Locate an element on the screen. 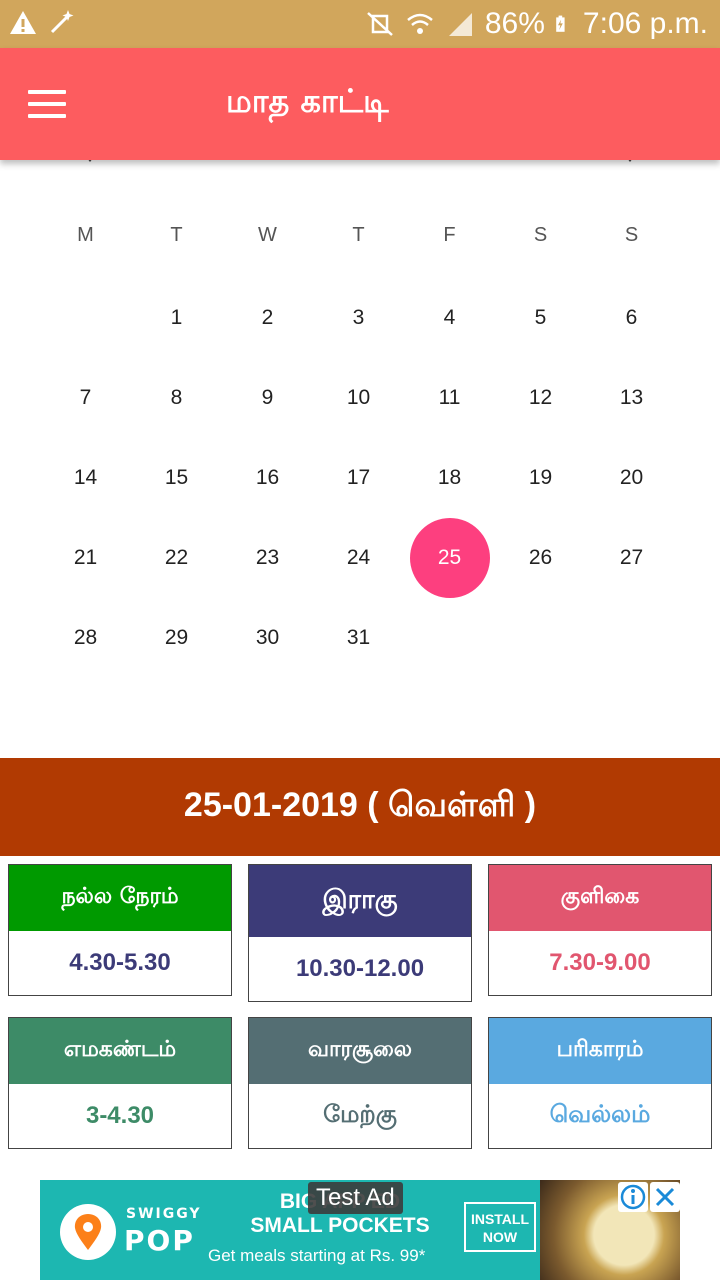 The height and width of the screenshot is (1280, 720). card-title: நல்ல நேரம் is located at coordinates (120, 898).